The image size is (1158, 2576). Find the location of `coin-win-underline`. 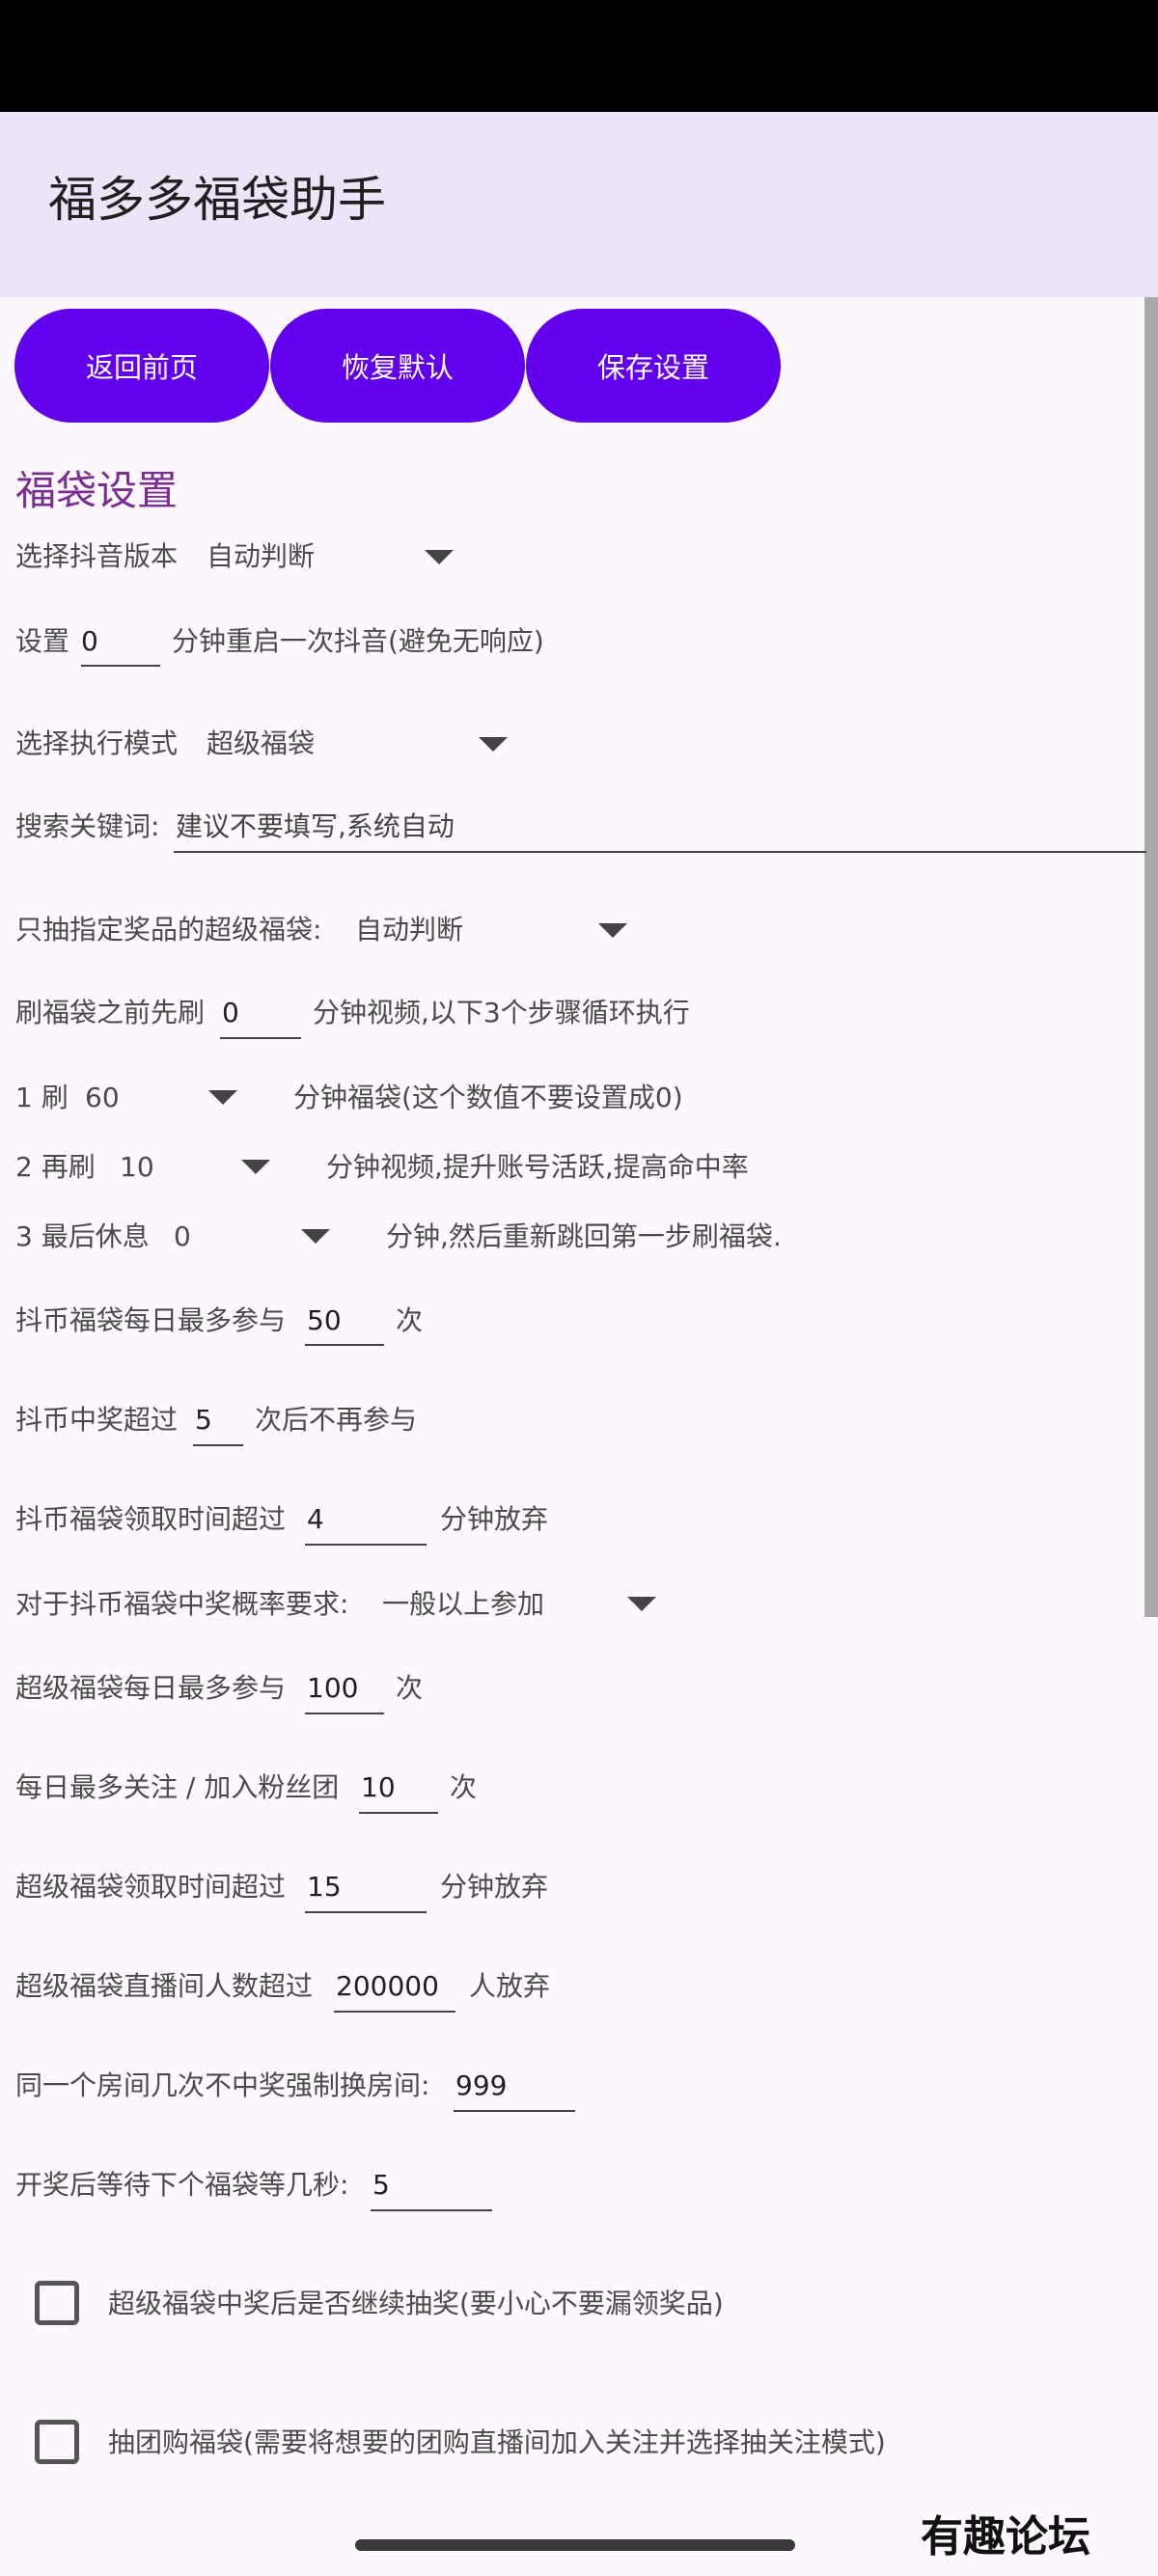

coin-win-underline is located at coordinates (218, 1445).